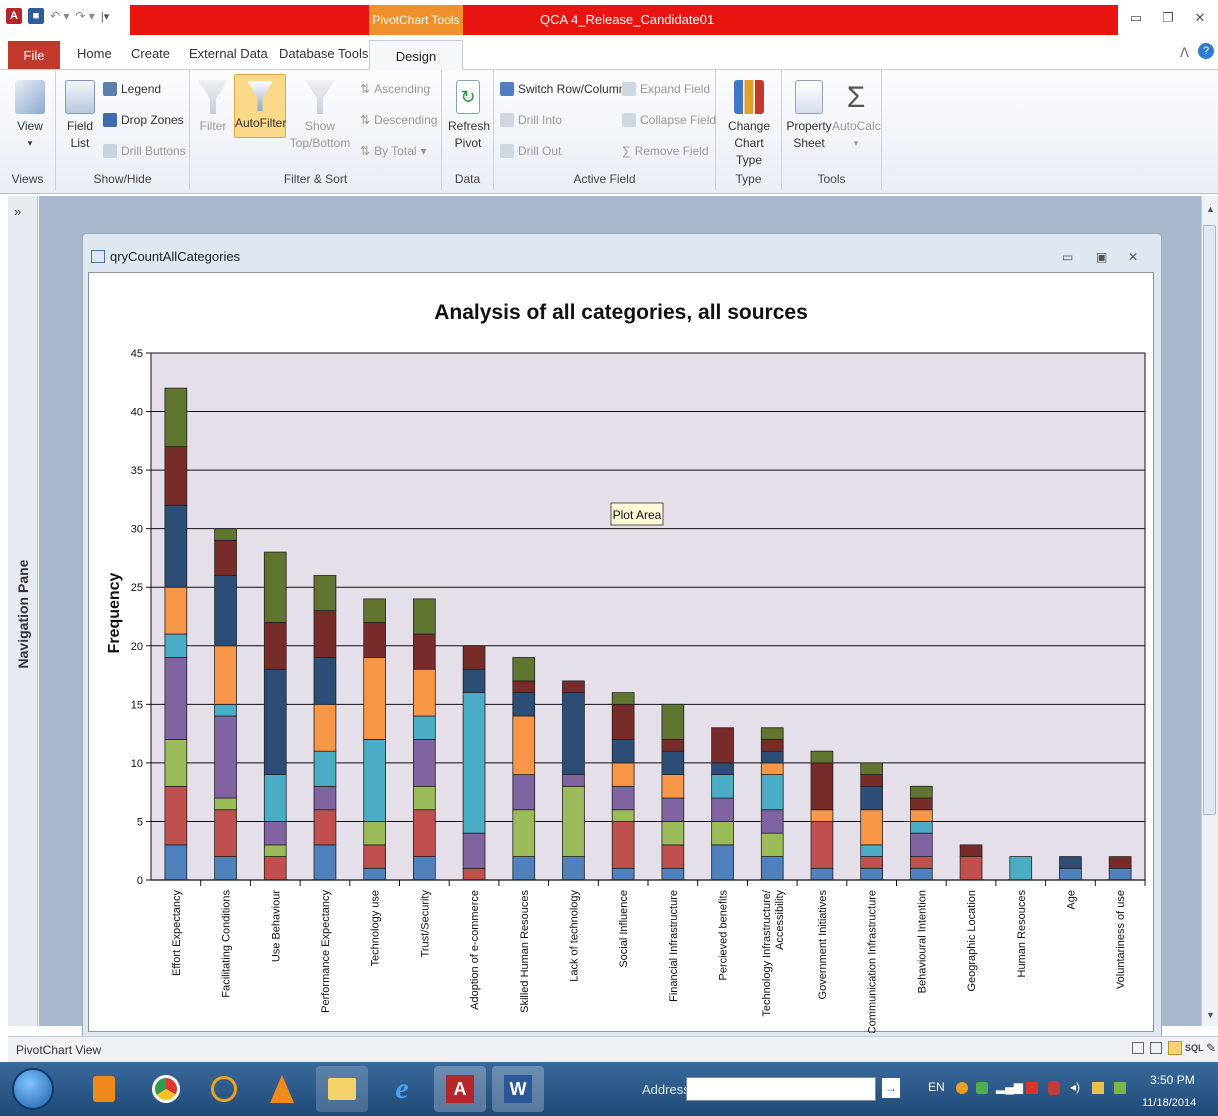 This screenshot has height=1116, width=1218. What do you see at coordinates (105, 16) in the screenshot?
I see `customize-qat-icon: |▾` at bounding box center [105, 16].